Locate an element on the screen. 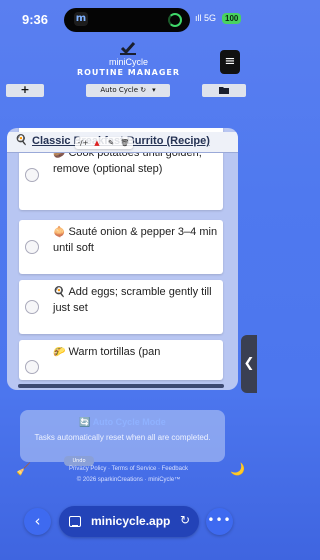  edit-icon: ✎ is located at coordinates (111, 143).